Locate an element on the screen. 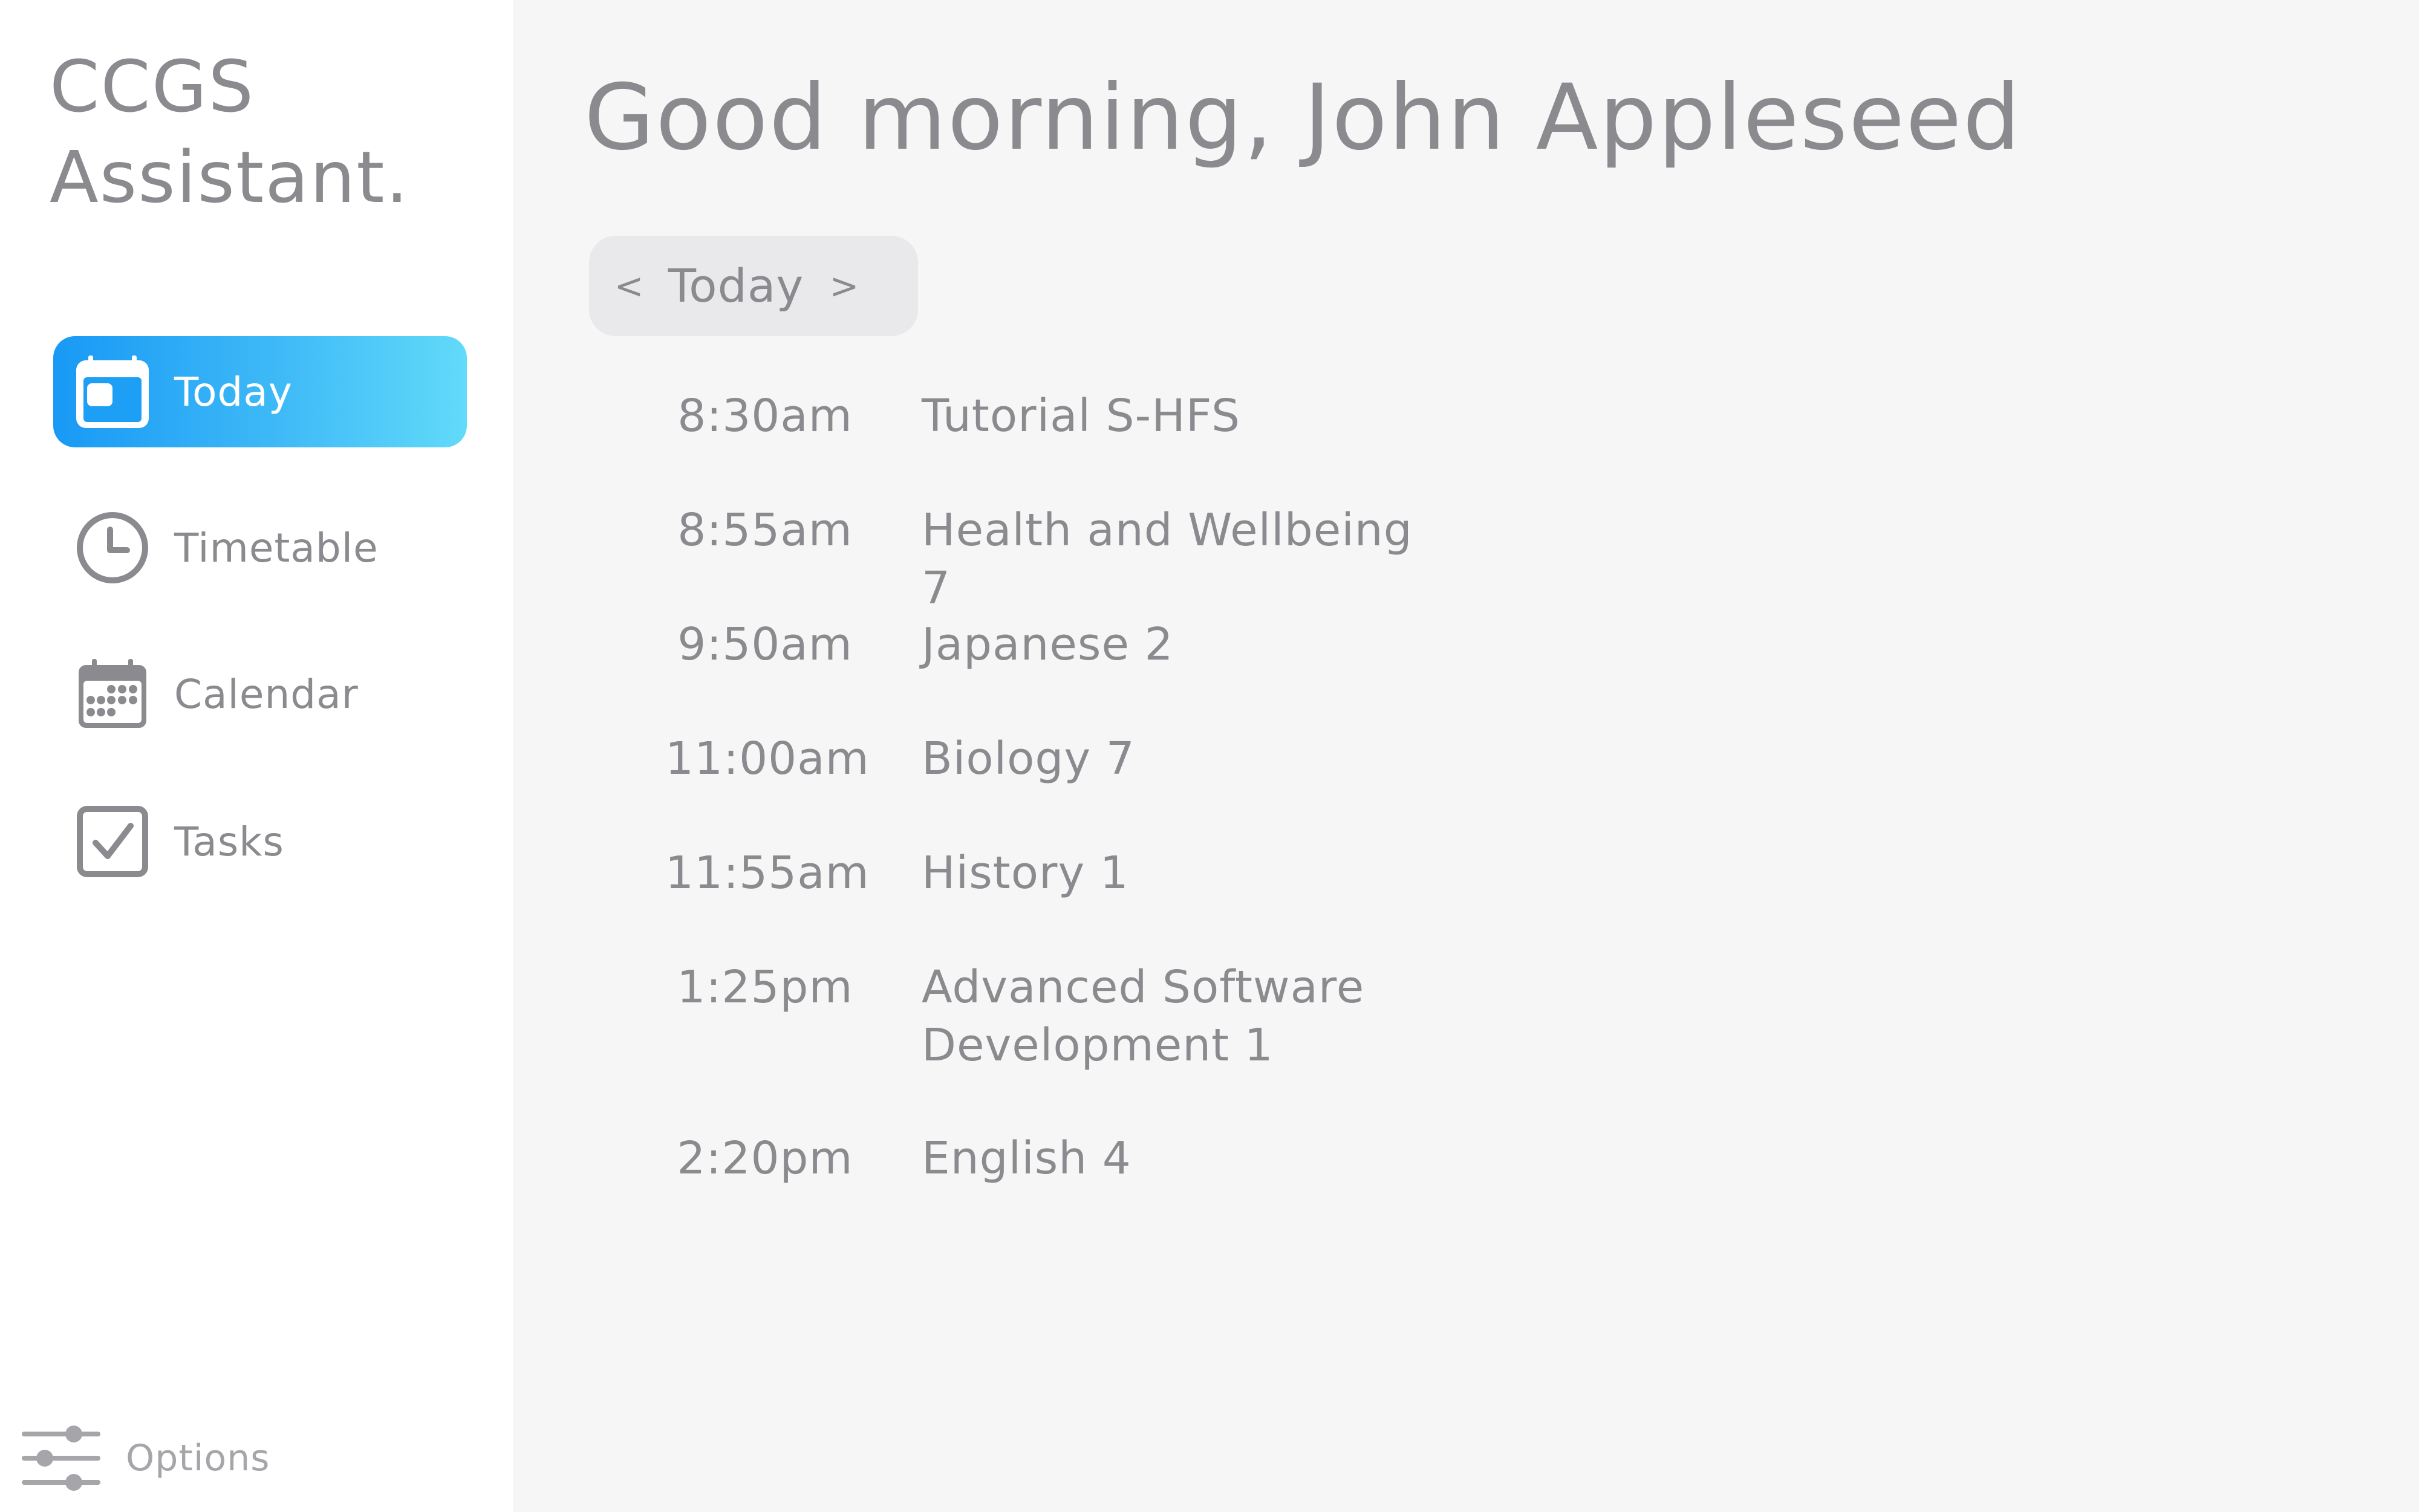 The width and height of the screenshot is (2419, 1512). period-time: 8:30am is located at coordinates (765, 416).